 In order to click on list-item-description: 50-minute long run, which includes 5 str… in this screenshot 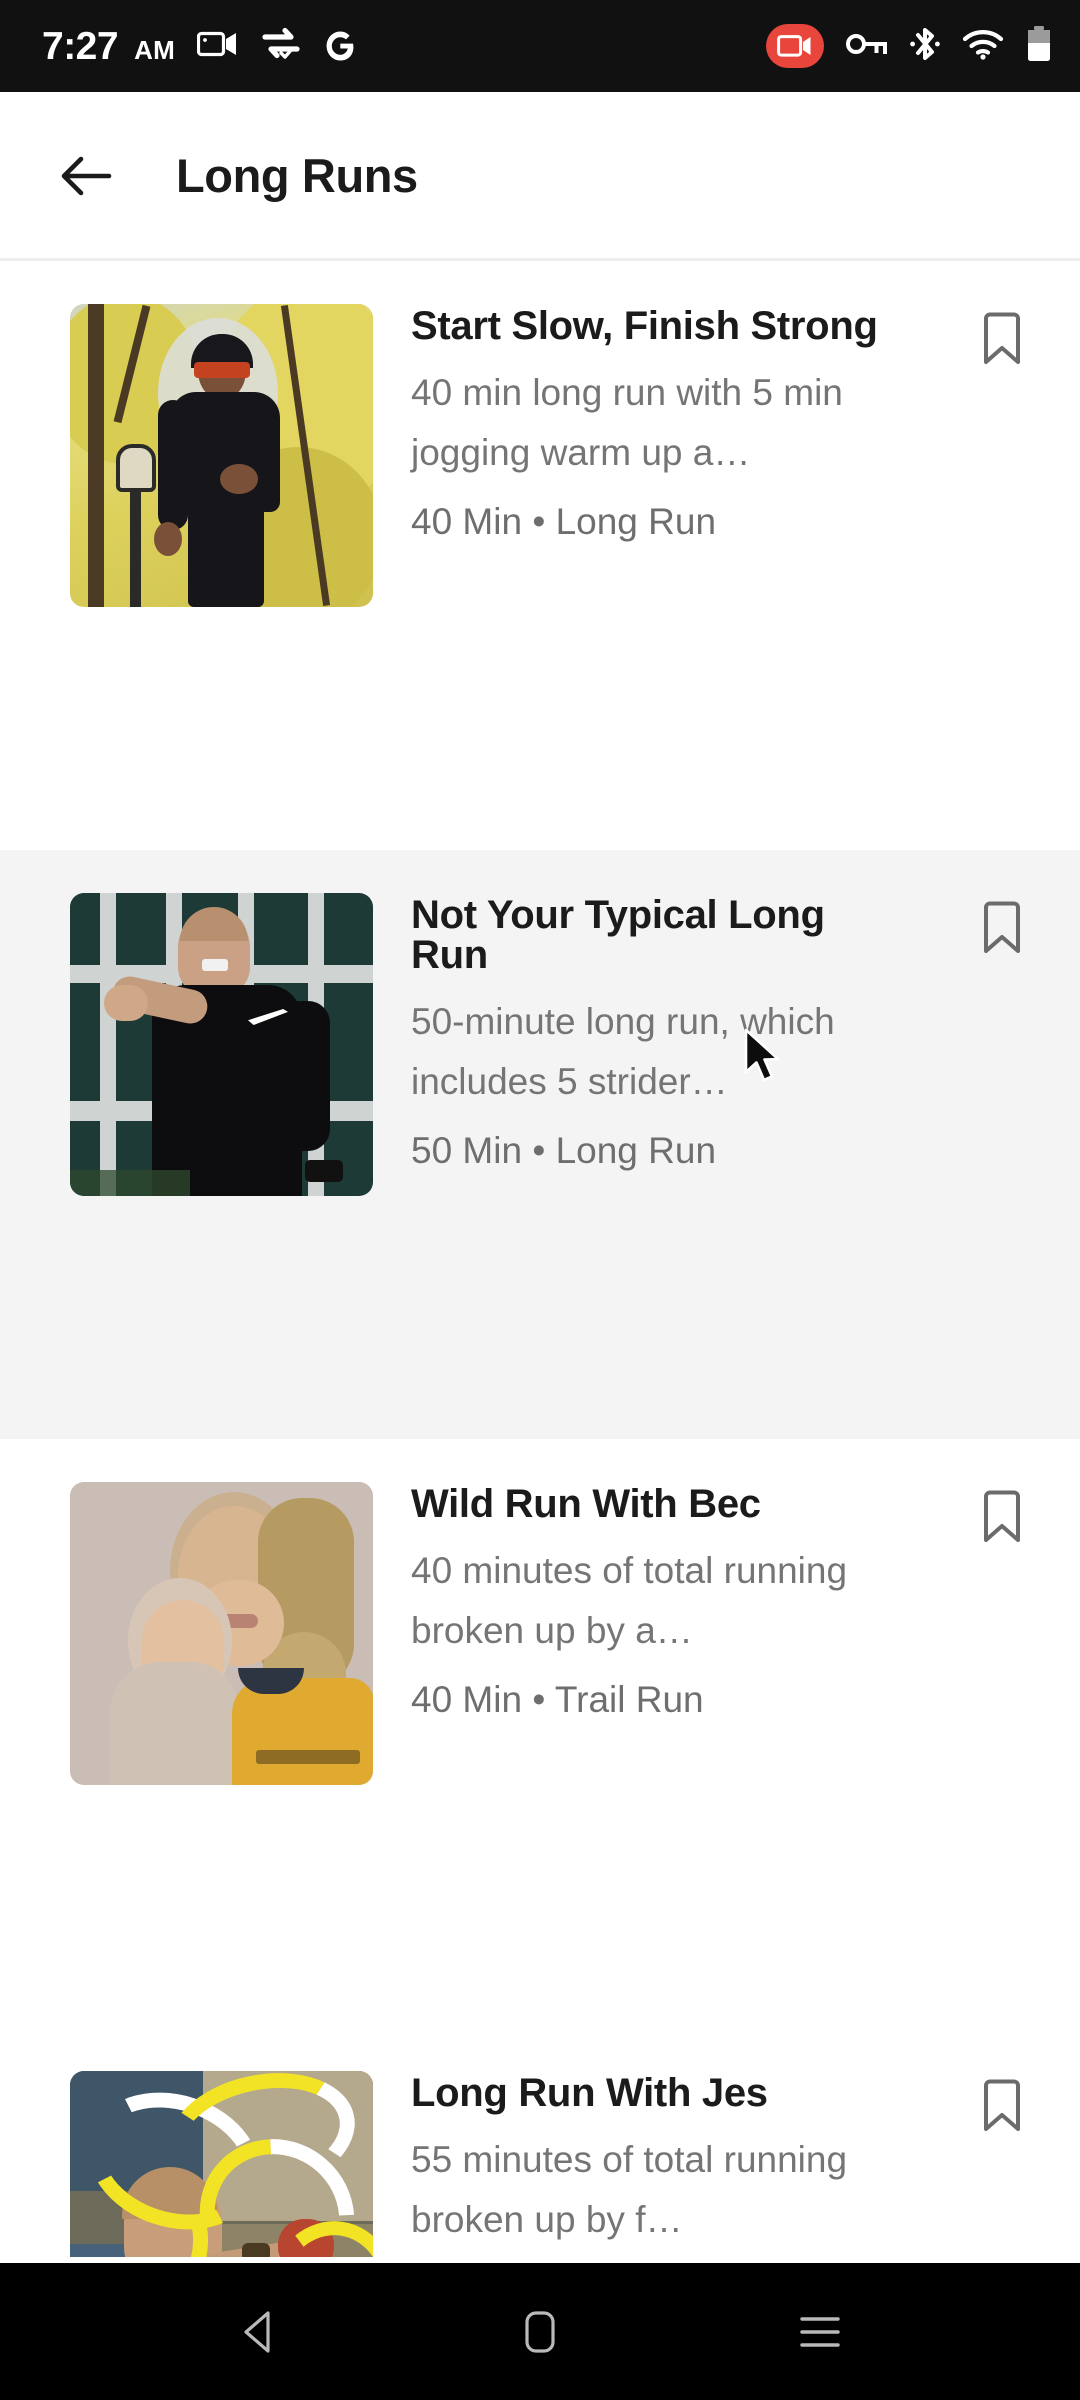, I will do `click(623, 1051)`.